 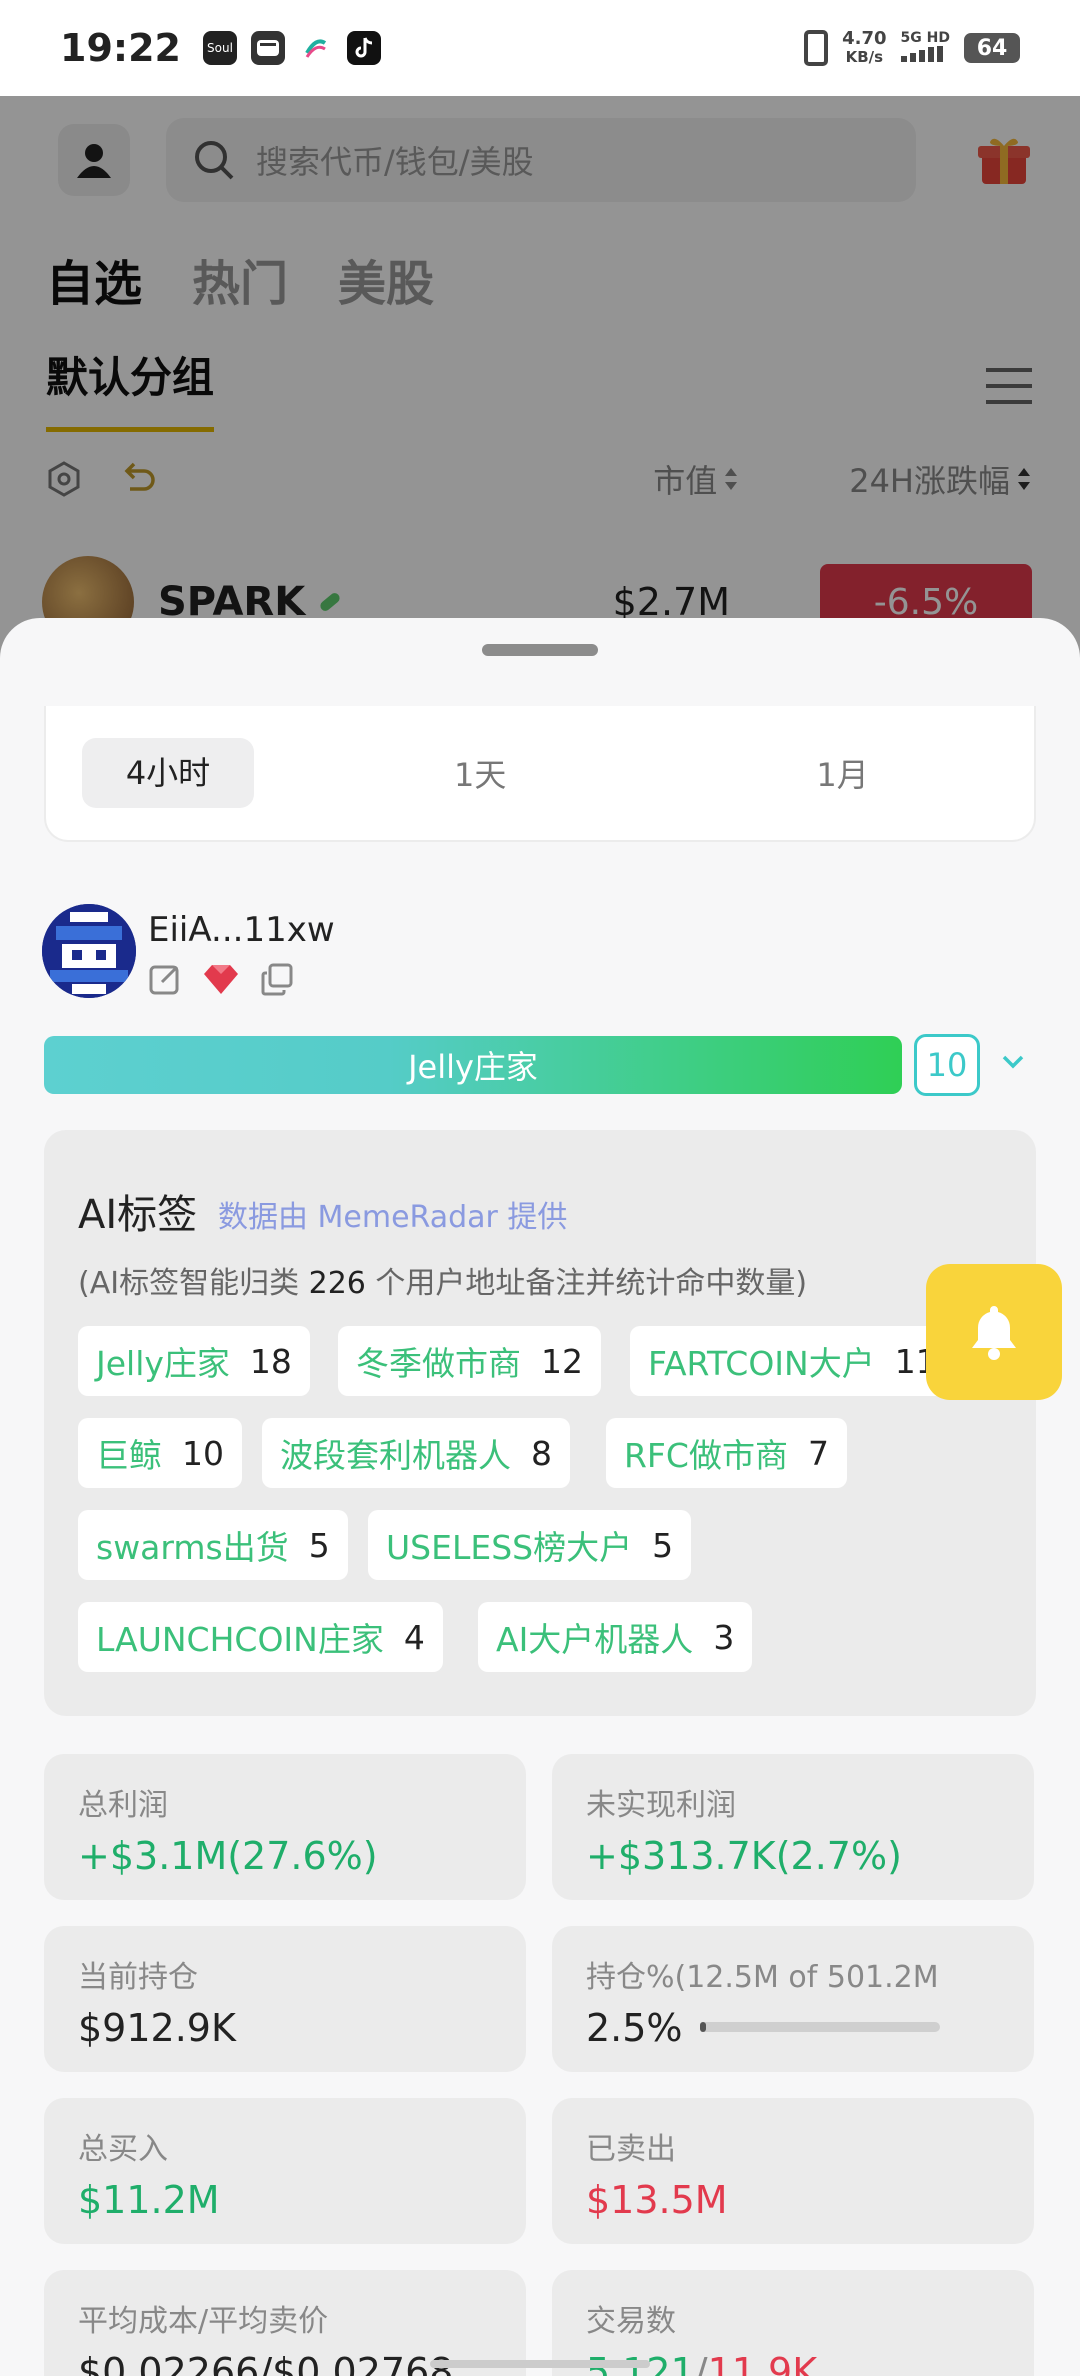 I want to click on wallet-info: EiiA...11xw, so click(x=241, y=950).